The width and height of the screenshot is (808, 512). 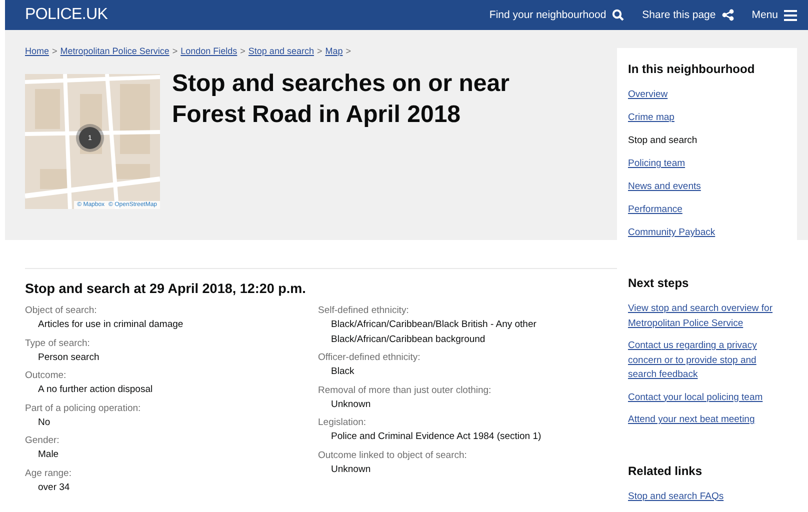 What do you see at coordinates (69, 357) in the screenshot?
I see `field-value: Person search` at bounding box center [69, 357].